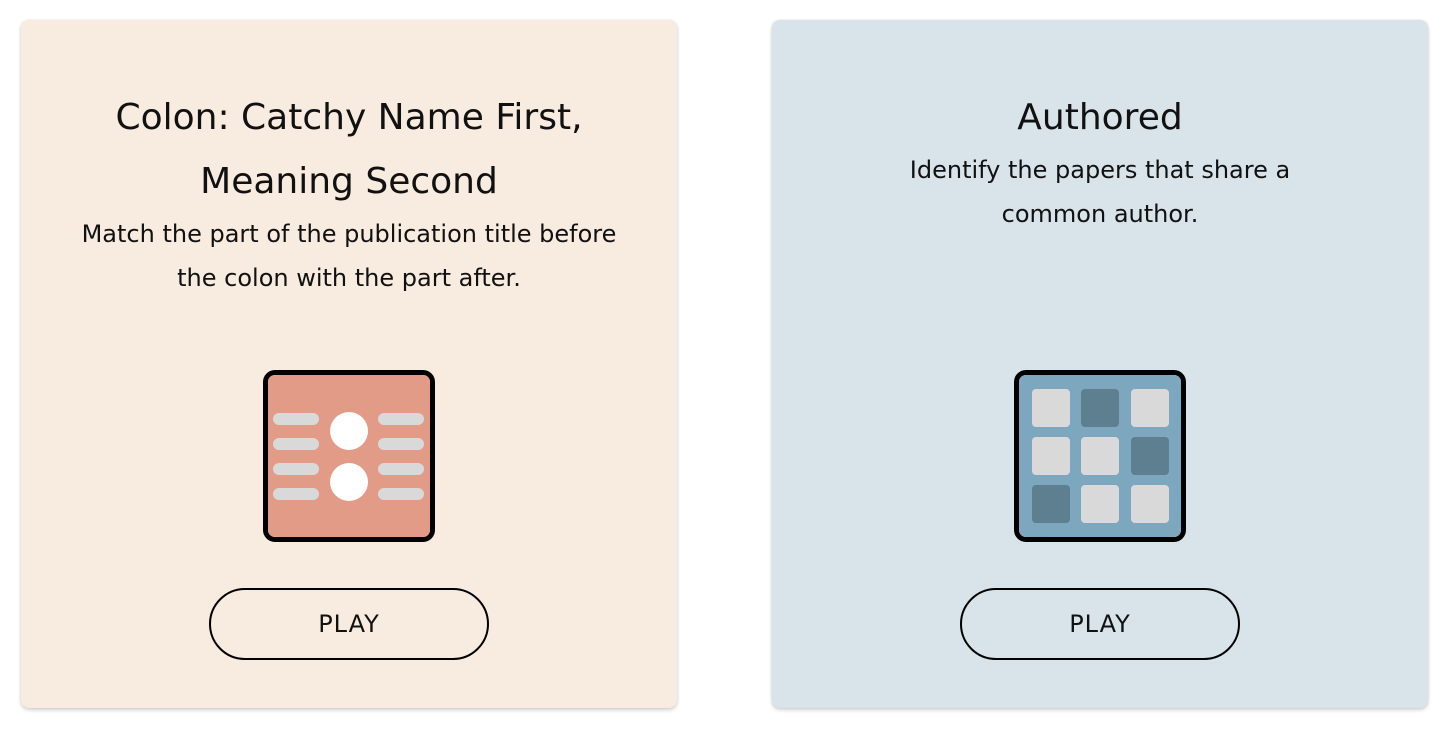 The width and height of the screenshot is (1446, 730). I want to click on card-title: Authored, so click(1100, 117).